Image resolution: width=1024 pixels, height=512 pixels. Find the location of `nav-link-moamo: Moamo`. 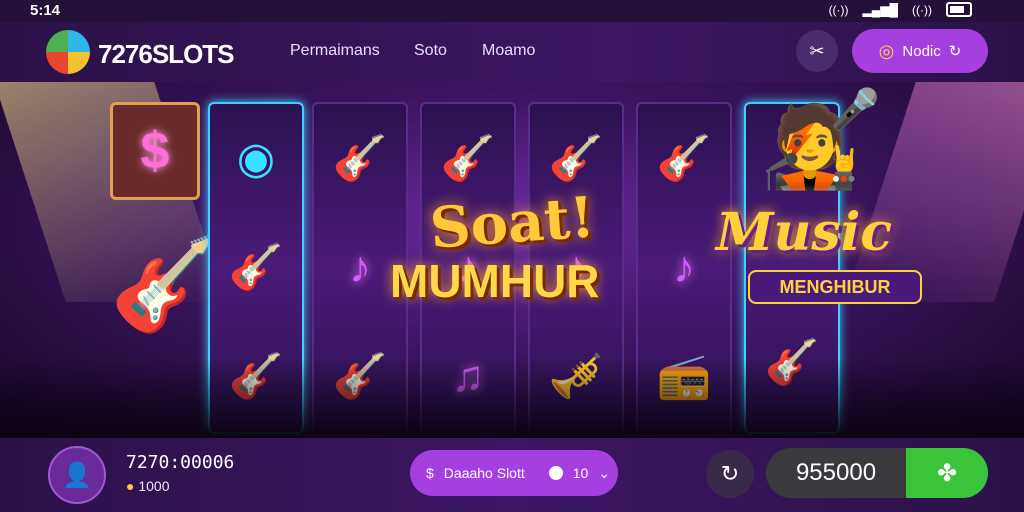

nav-link-moamo: Moamo is located at coordinates (508, 51).